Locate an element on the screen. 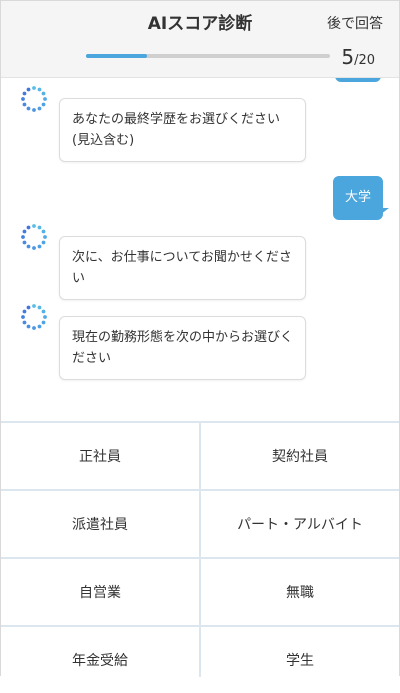  option-button: パート・アルバイト is located at coordinates (300, 524).